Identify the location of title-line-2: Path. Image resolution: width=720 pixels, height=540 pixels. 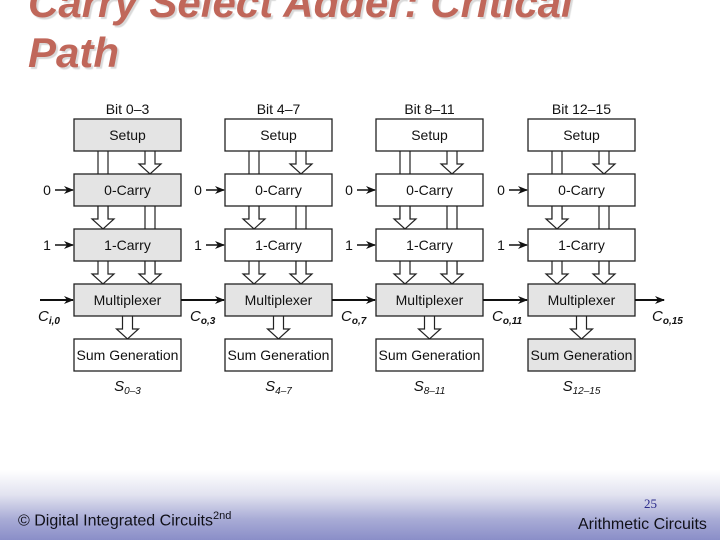
(74, 52).